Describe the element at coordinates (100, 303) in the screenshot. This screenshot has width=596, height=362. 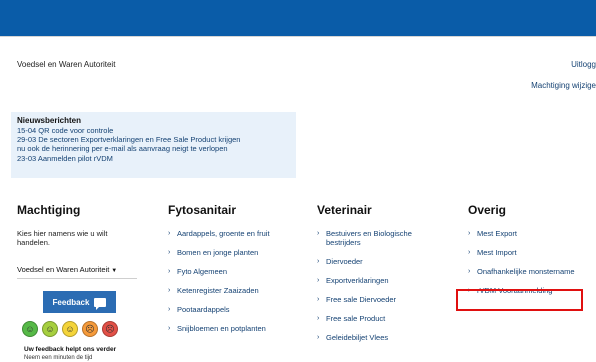
I see `speech-bubble-icon` at that location.